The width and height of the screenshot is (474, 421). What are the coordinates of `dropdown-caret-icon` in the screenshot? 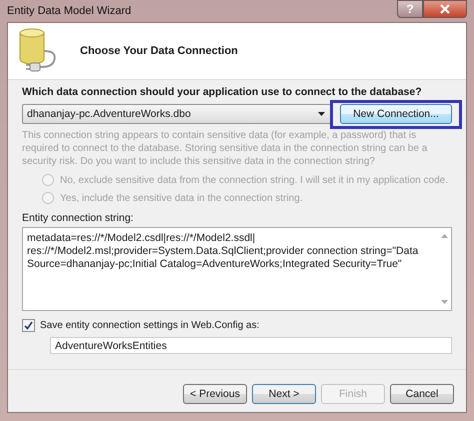 It's located at (321, 114).